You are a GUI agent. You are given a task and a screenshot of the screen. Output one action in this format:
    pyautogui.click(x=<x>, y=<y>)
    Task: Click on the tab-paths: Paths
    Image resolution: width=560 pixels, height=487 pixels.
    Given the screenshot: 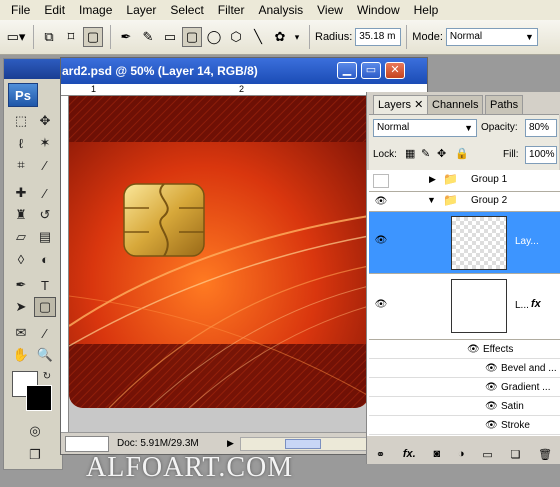 What is the action you would take?
    pyautogui.click(x=504, y=104)
    